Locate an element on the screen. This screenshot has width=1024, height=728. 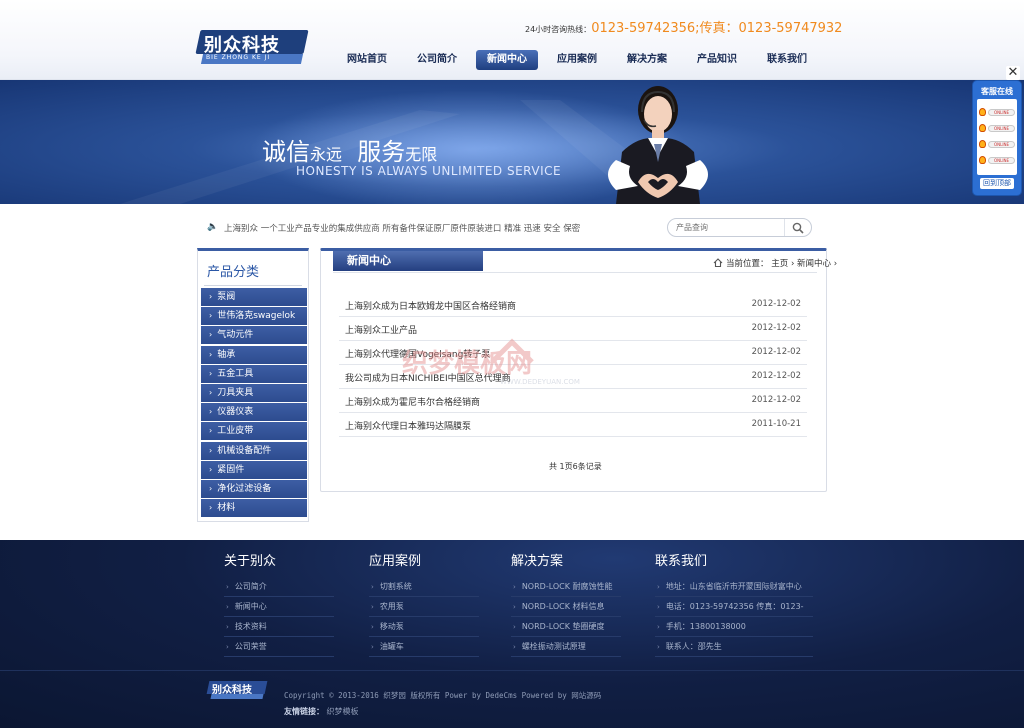
footer-column-title: 应用案例 is located at coordinates (395, 561).